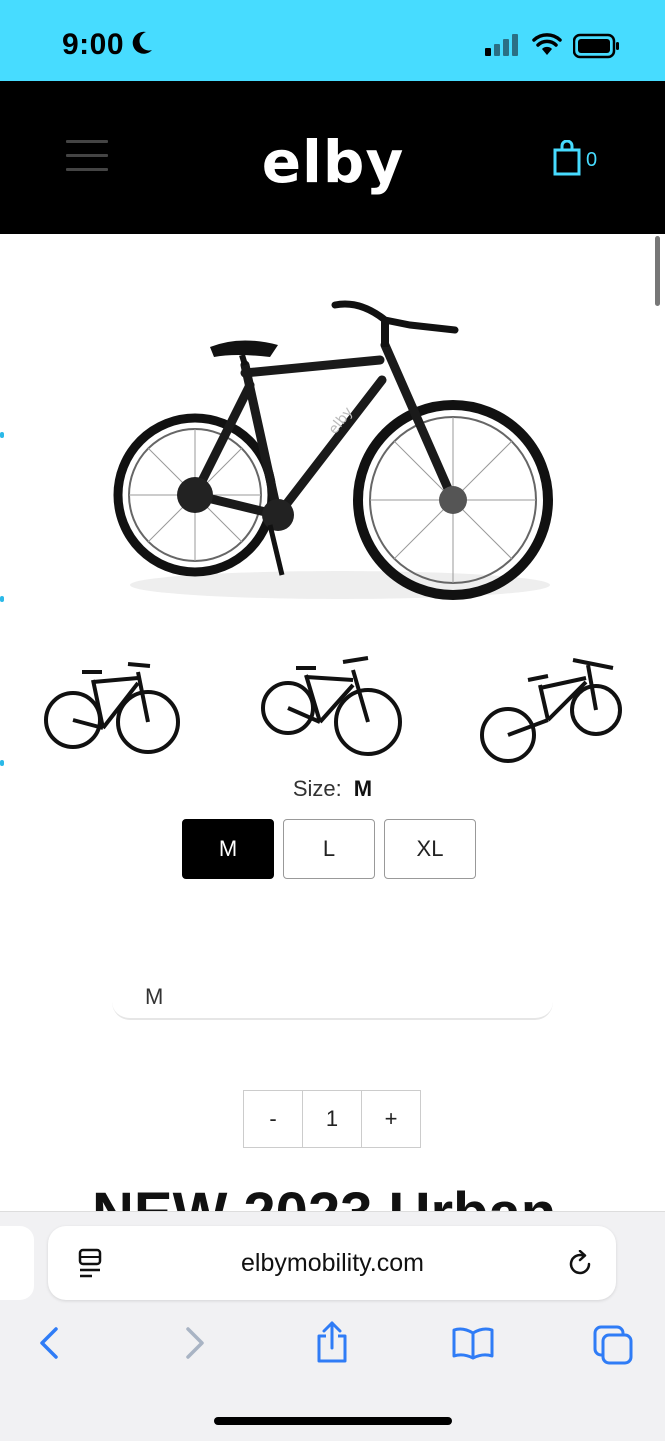 This screenshot has height=1441, width=665. Describe the element at coordinates (87, 156) in the screenshot. I see `menu-icon` at that location.